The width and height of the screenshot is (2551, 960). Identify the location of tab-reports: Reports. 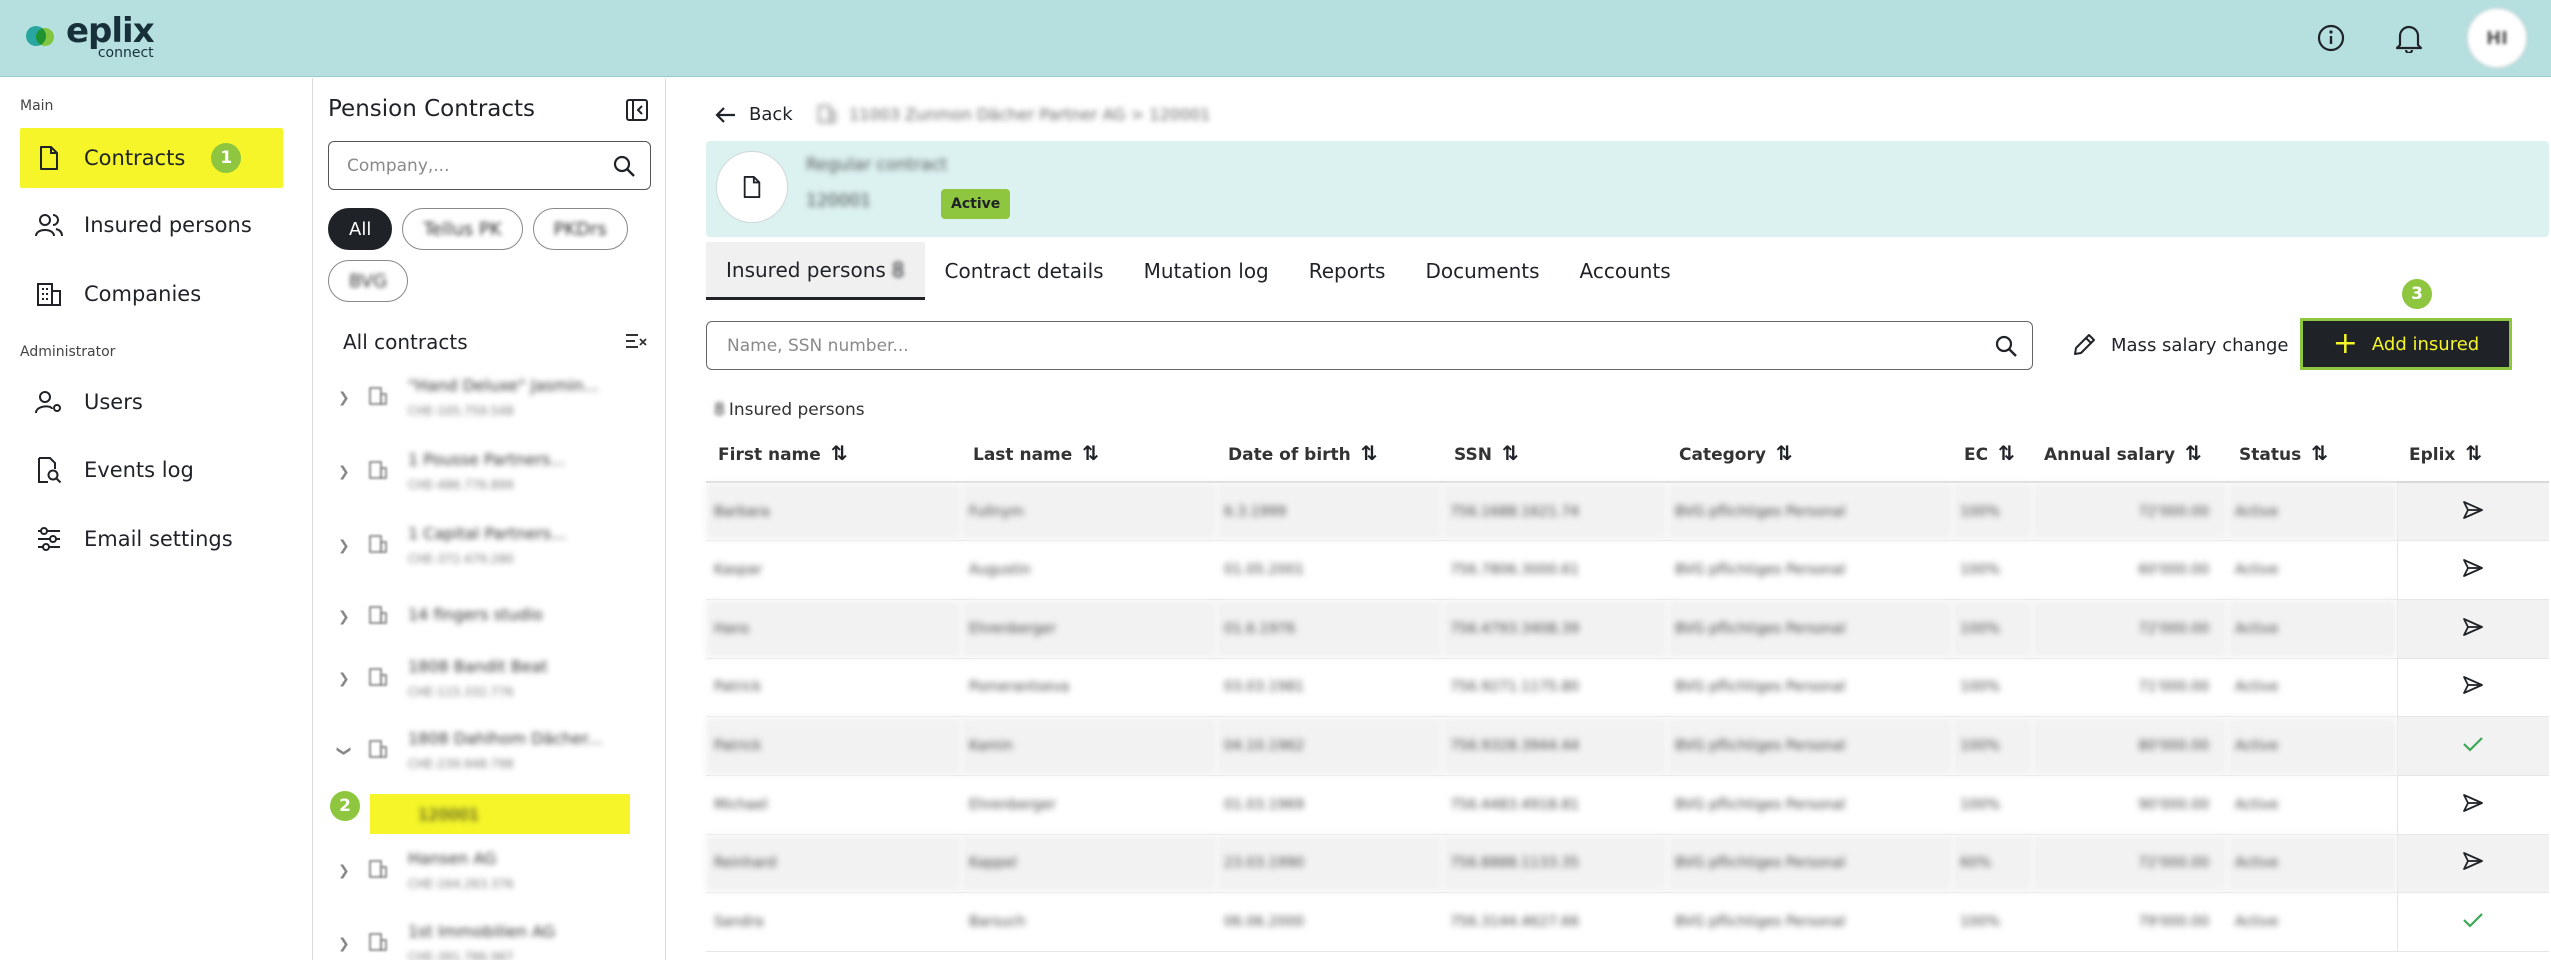
(1347, 271).